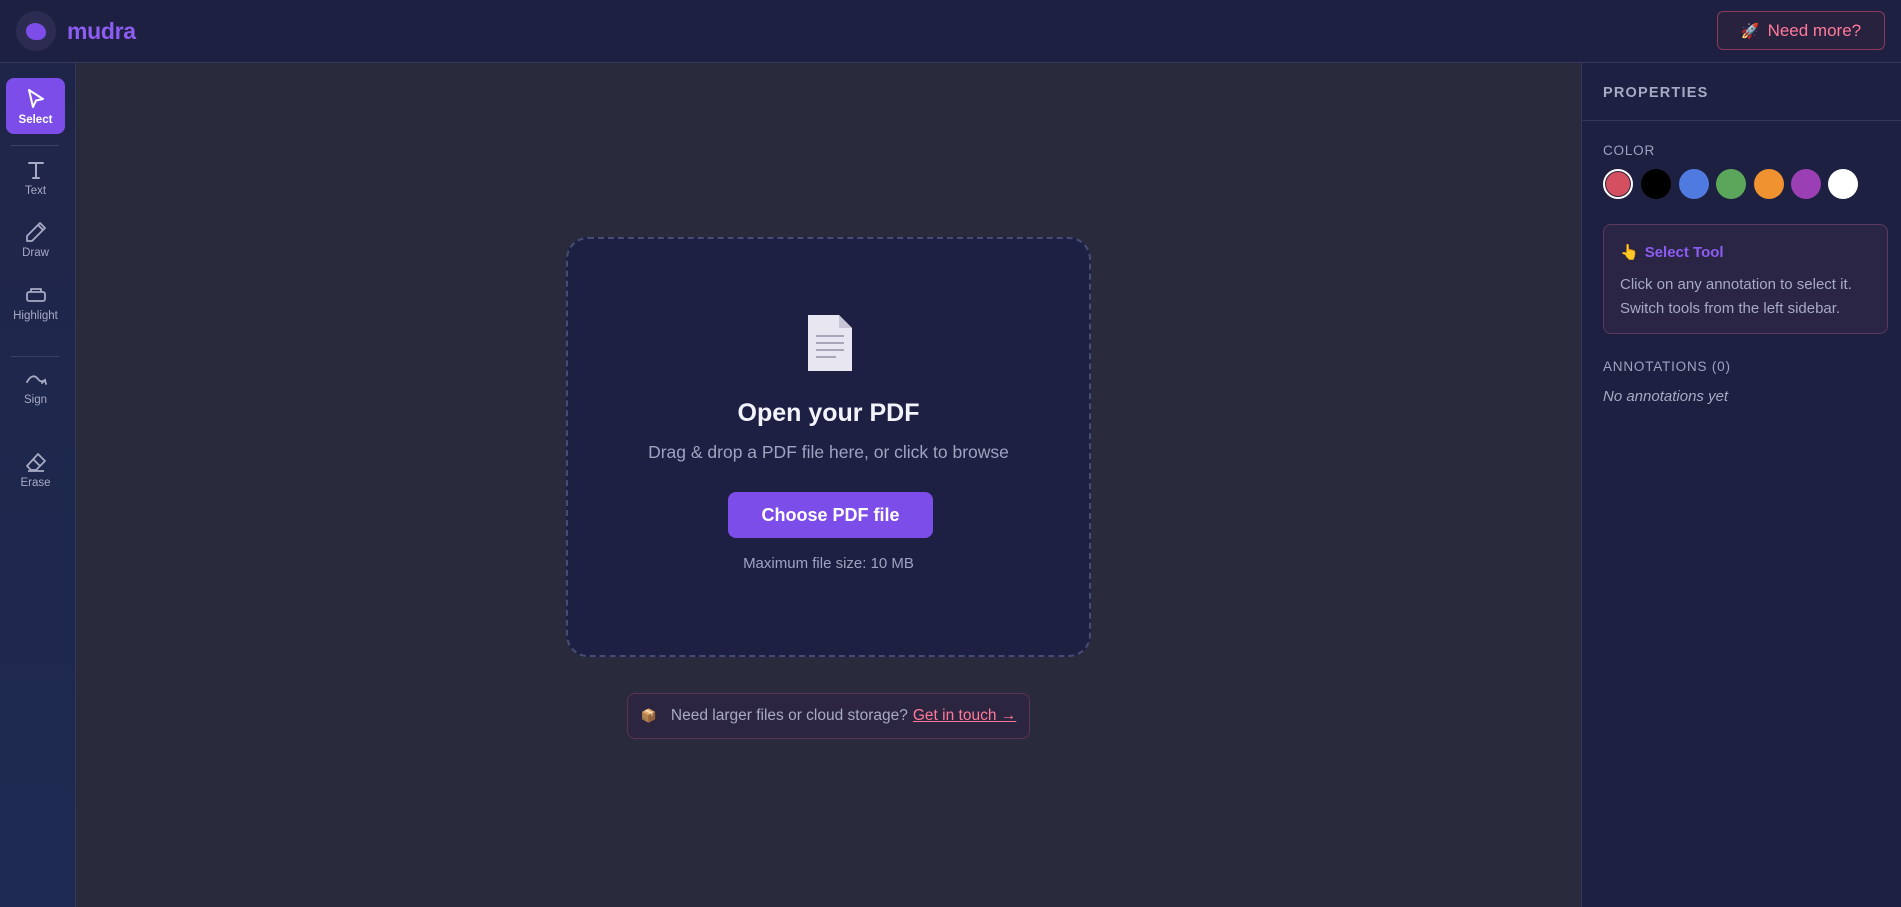 The image size is (1901, 907). I want to click on color-swatch-purple, so click(1806, 184).